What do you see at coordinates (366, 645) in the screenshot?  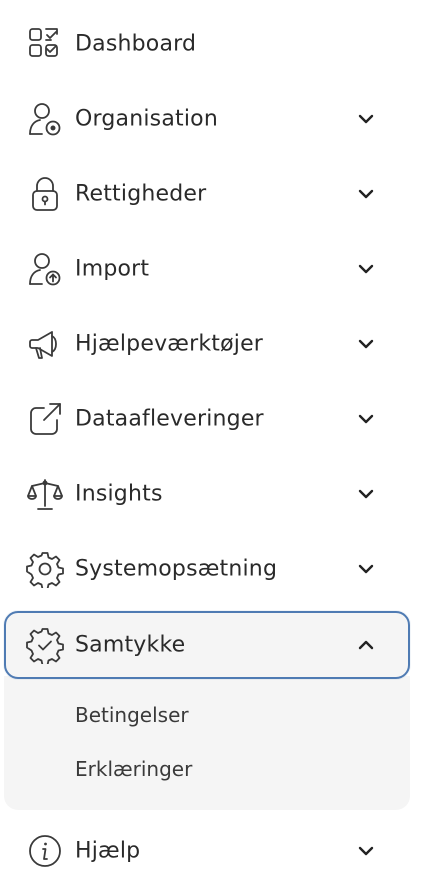 I see `chevron-up-icon` at bounding box center [366, 645].